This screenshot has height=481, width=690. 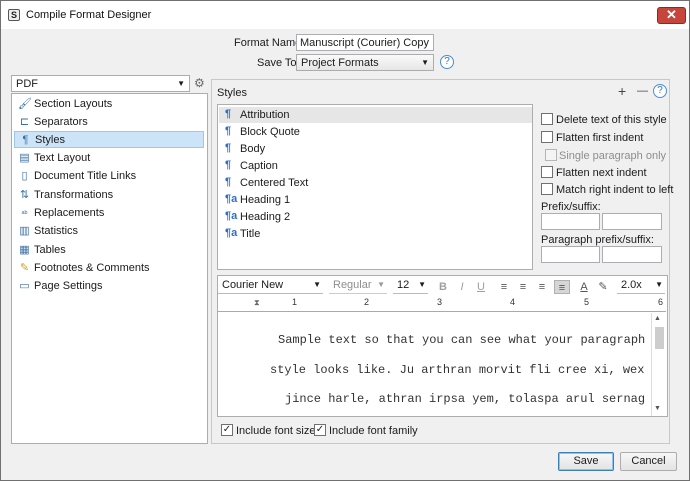 I want to click on style-item-body: ¶ Body, so click(x=375, y=149).